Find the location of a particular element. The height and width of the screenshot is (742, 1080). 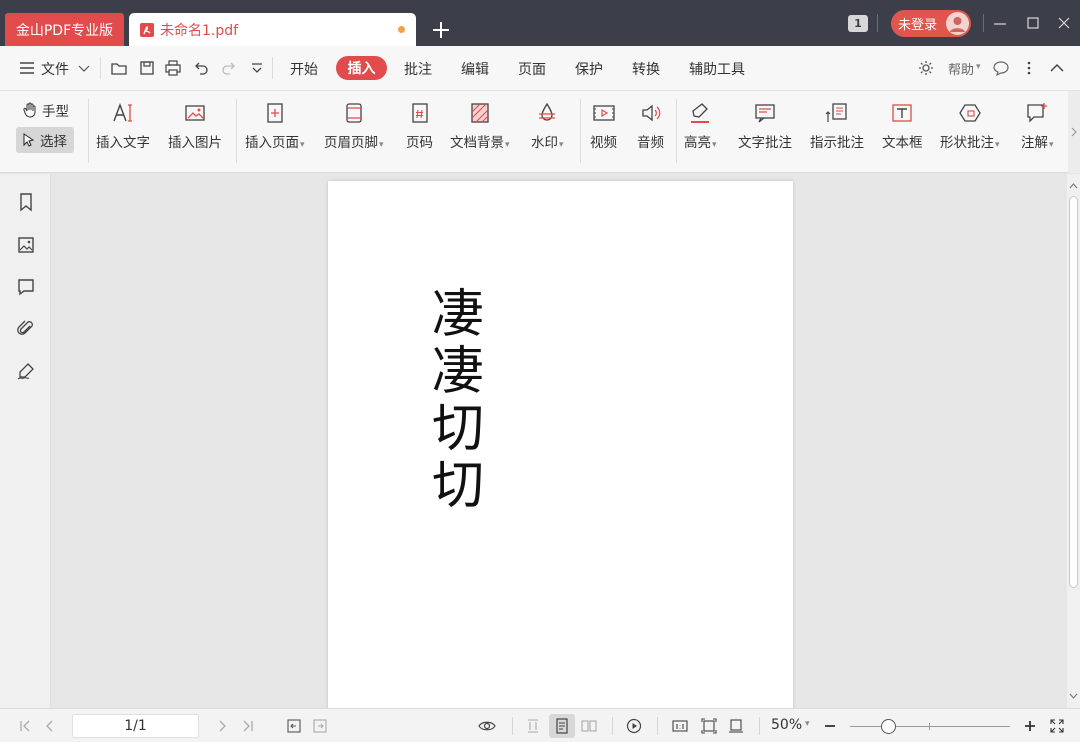

textbox-label: 文本框 is located at coordinates (902, 143).